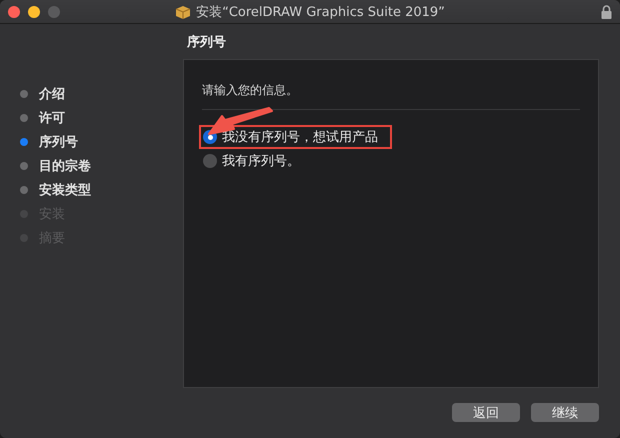 Image resolution: width=620 pixels, height=438 pixels. I want to click on section-heading: 序列号, so click(206, 43).